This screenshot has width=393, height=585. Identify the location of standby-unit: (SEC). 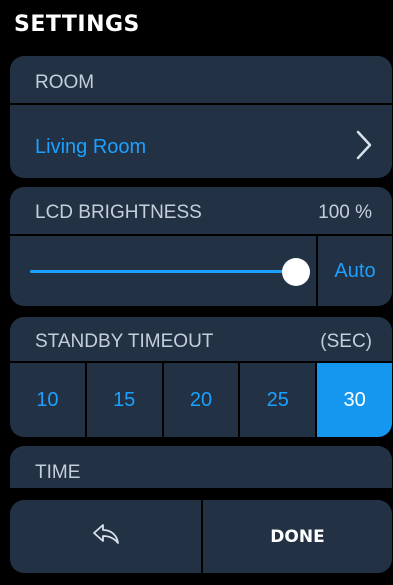
(346, 341).